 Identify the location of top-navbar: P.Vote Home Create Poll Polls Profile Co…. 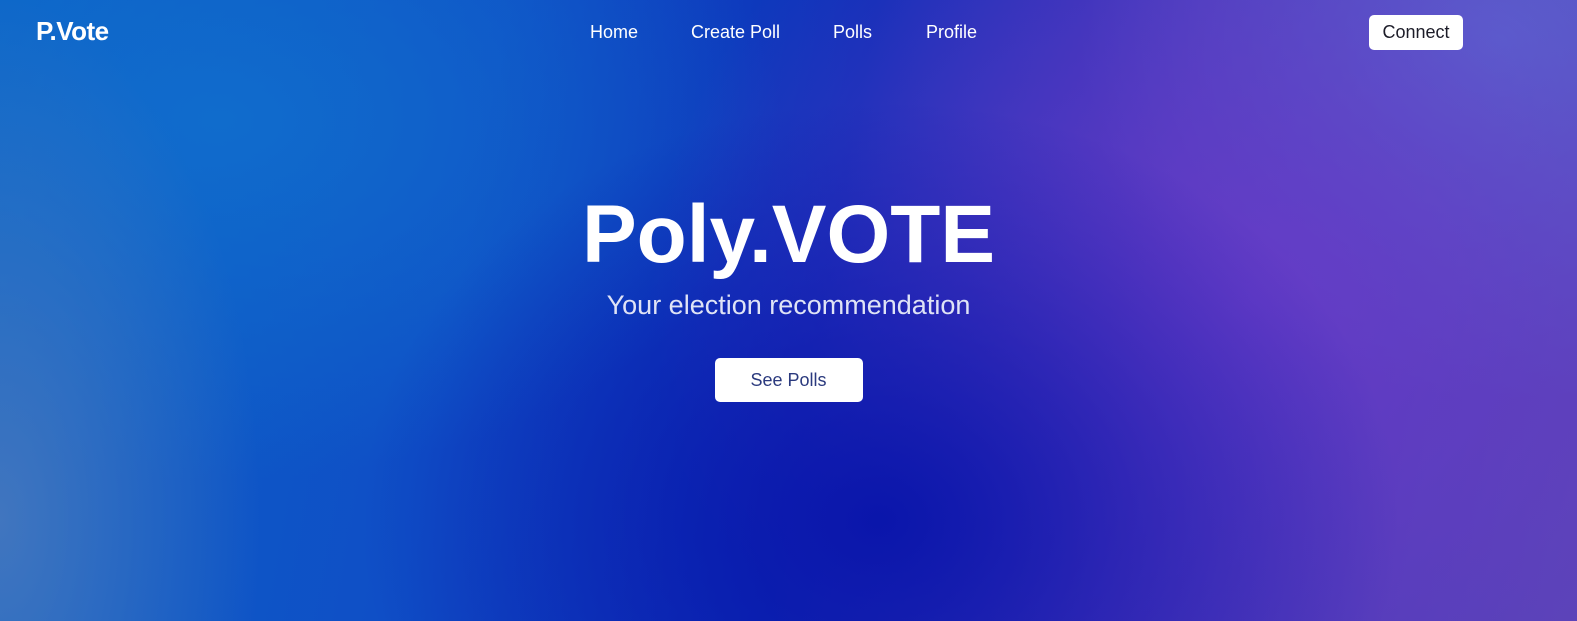
(788, 33).